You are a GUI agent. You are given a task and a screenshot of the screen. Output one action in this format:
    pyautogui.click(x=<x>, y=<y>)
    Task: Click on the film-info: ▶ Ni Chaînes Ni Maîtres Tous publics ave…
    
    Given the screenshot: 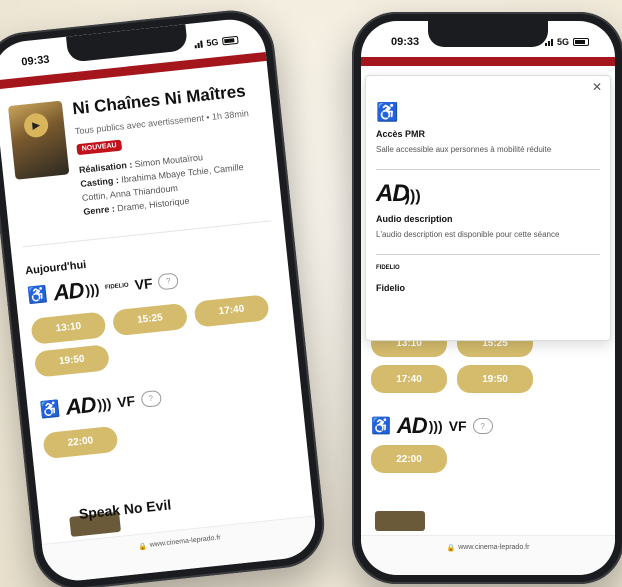 What is the action you would take?
    pyautogui.click(x=141, y=149)
    